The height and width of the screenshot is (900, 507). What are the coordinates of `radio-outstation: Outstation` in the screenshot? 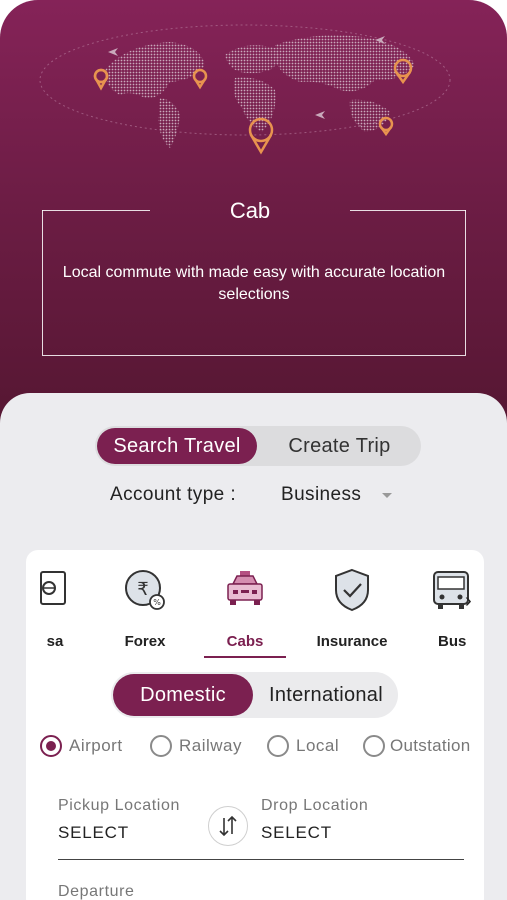 It's located at (417, 746).